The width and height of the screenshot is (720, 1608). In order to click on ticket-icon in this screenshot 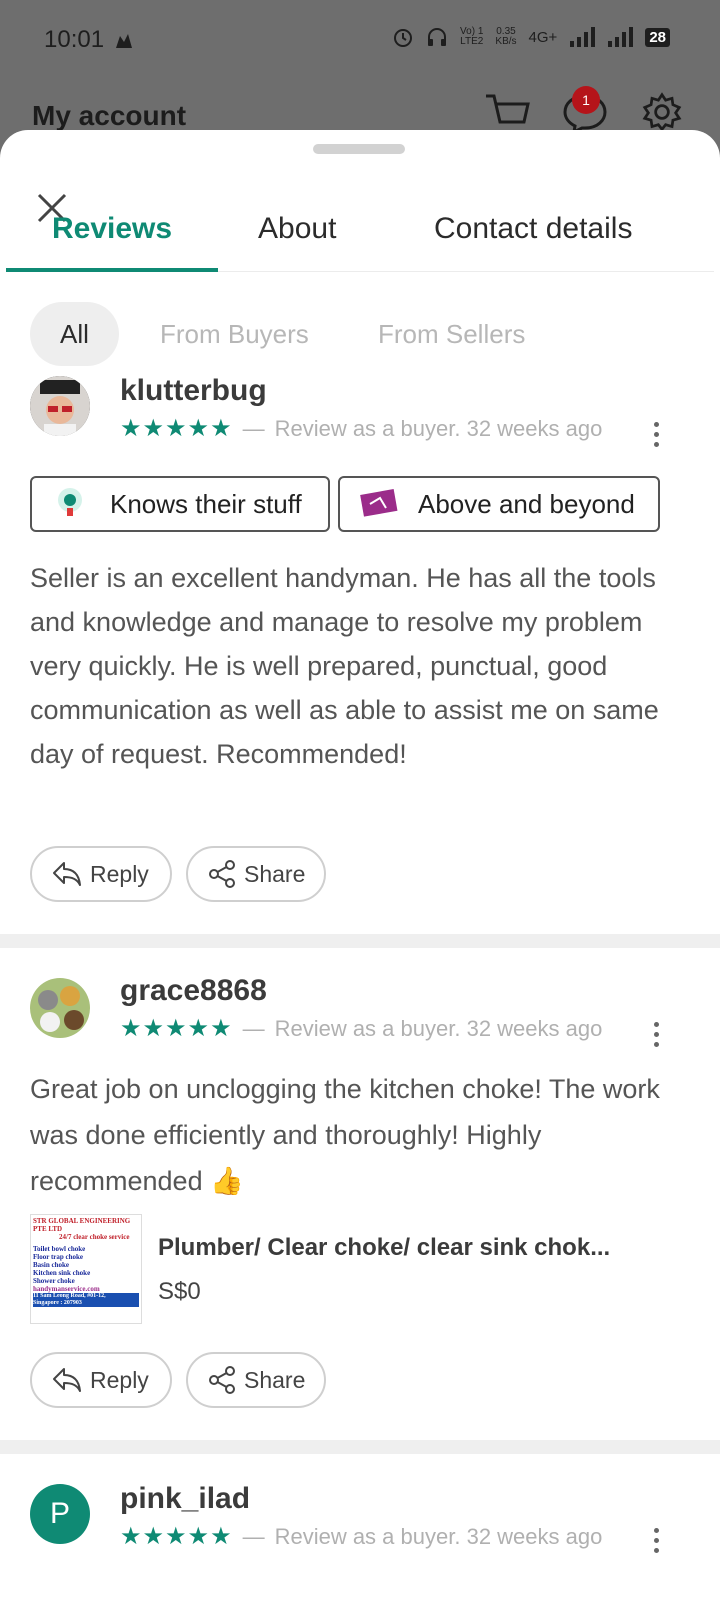, I will do `click(379, 503)`.